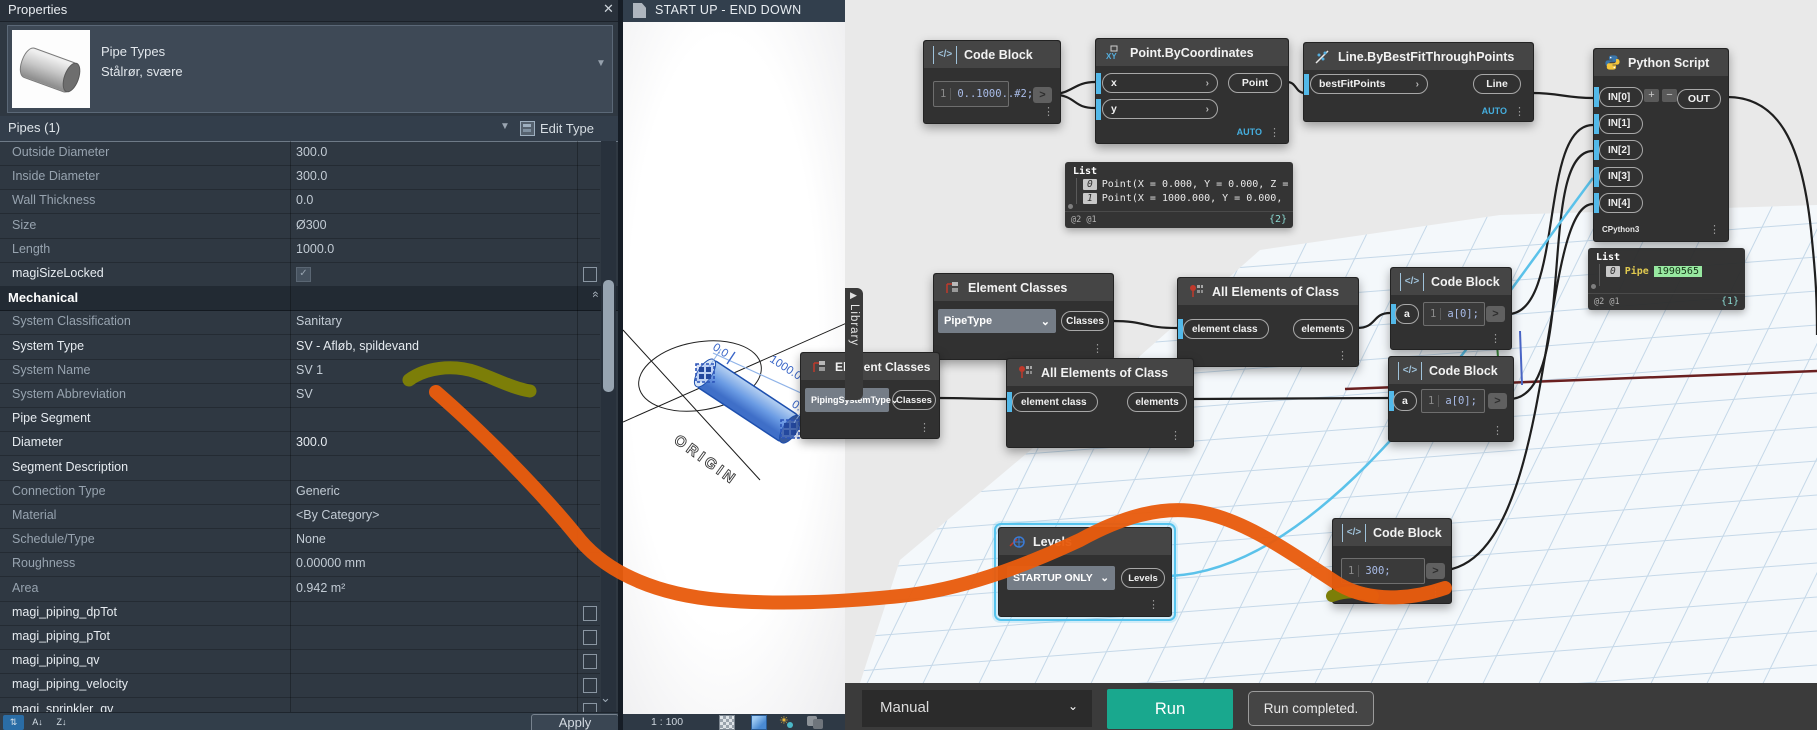 This screenshot has height=730, width=1817. What do you see at coordinates (300, 468) in the screenshot?
I see `property-row: Segment Description` at bounding box center [300, 468].